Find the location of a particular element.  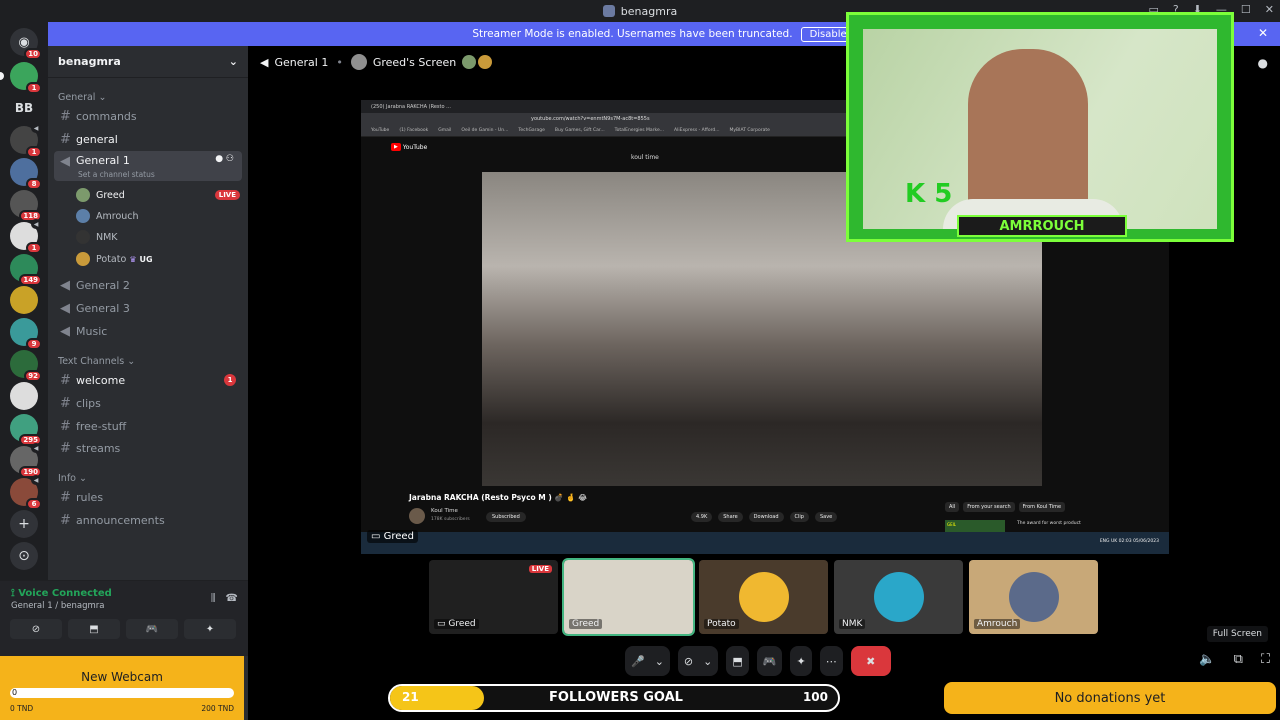

participant-tile: LIVE ▭ Greed is located at coordinates (493, 597).